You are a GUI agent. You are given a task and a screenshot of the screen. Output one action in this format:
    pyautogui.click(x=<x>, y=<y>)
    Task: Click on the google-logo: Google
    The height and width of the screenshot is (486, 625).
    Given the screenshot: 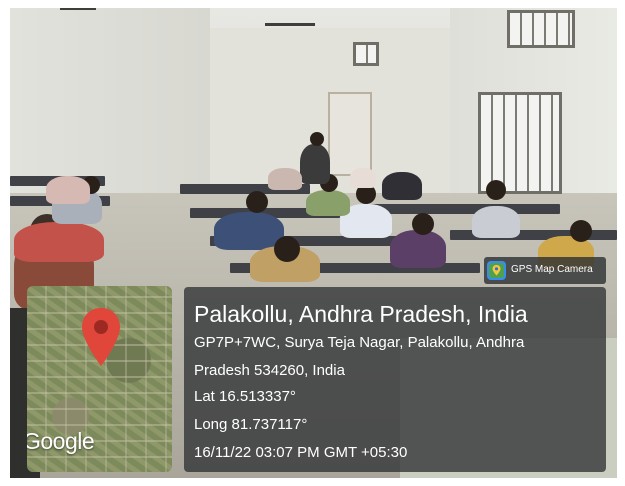 What is the action you would take?
    pyautogui.click(x=61, y=441)
    